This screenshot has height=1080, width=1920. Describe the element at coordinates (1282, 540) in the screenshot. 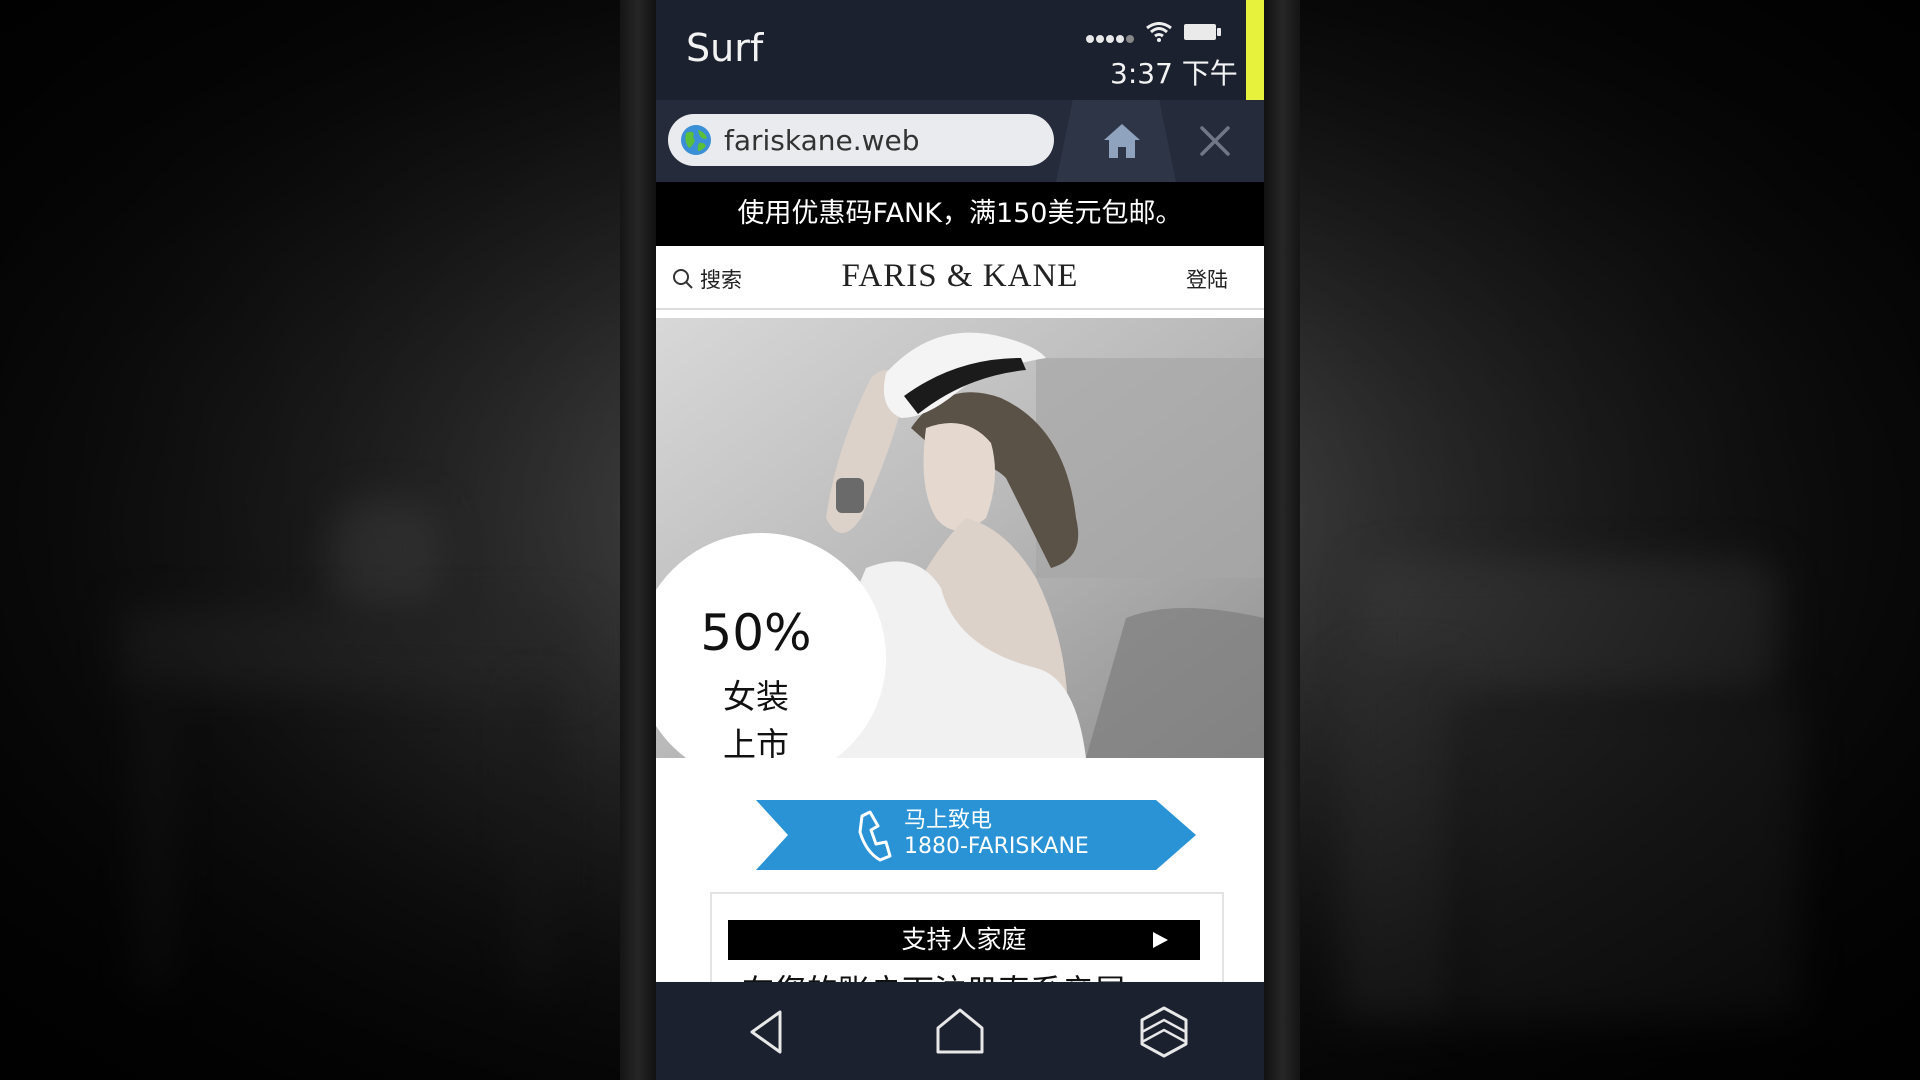

I see `phone-bezel-right` at that location.